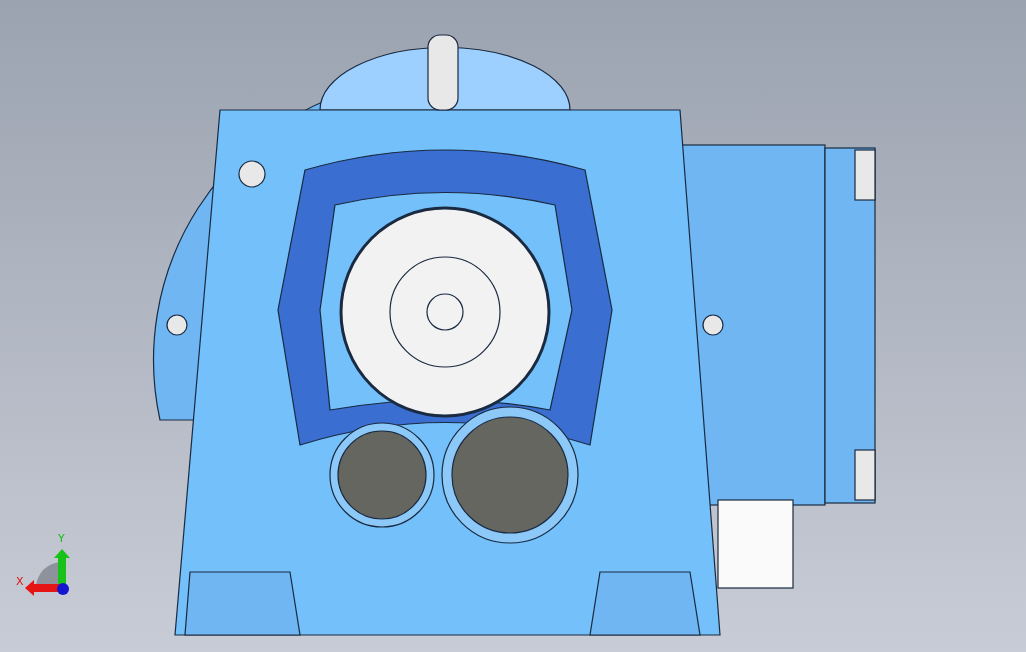 Image resolution: width=1026 pixels, height=652 pixels. I want to click on y-axis-label: Y, so click(61, 538).